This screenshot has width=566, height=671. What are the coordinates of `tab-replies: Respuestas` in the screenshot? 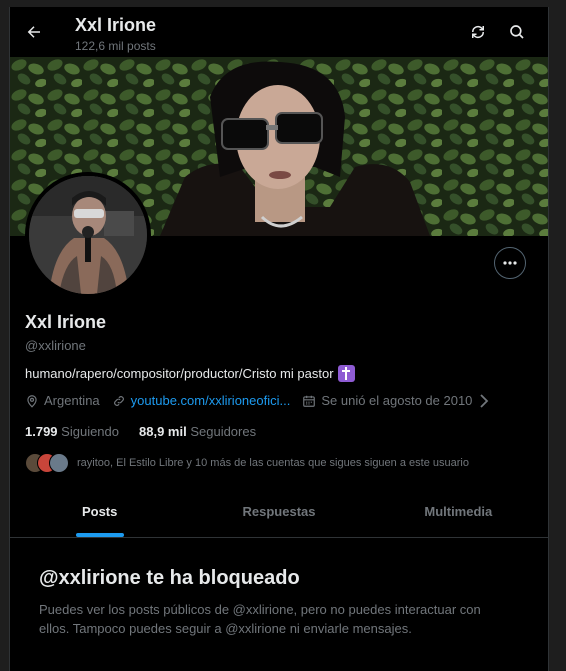 It's located at (278, 511).